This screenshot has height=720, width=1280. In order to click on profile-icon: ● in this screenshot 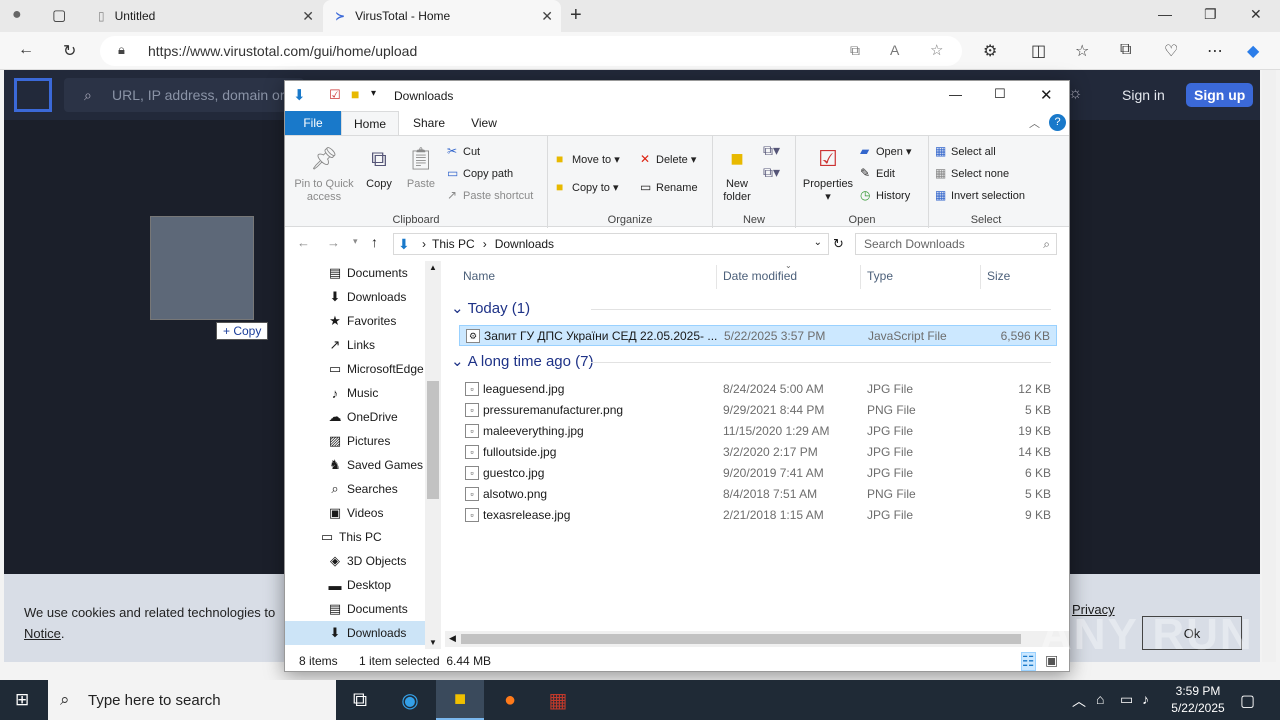, I will do `click(17, 15)`.